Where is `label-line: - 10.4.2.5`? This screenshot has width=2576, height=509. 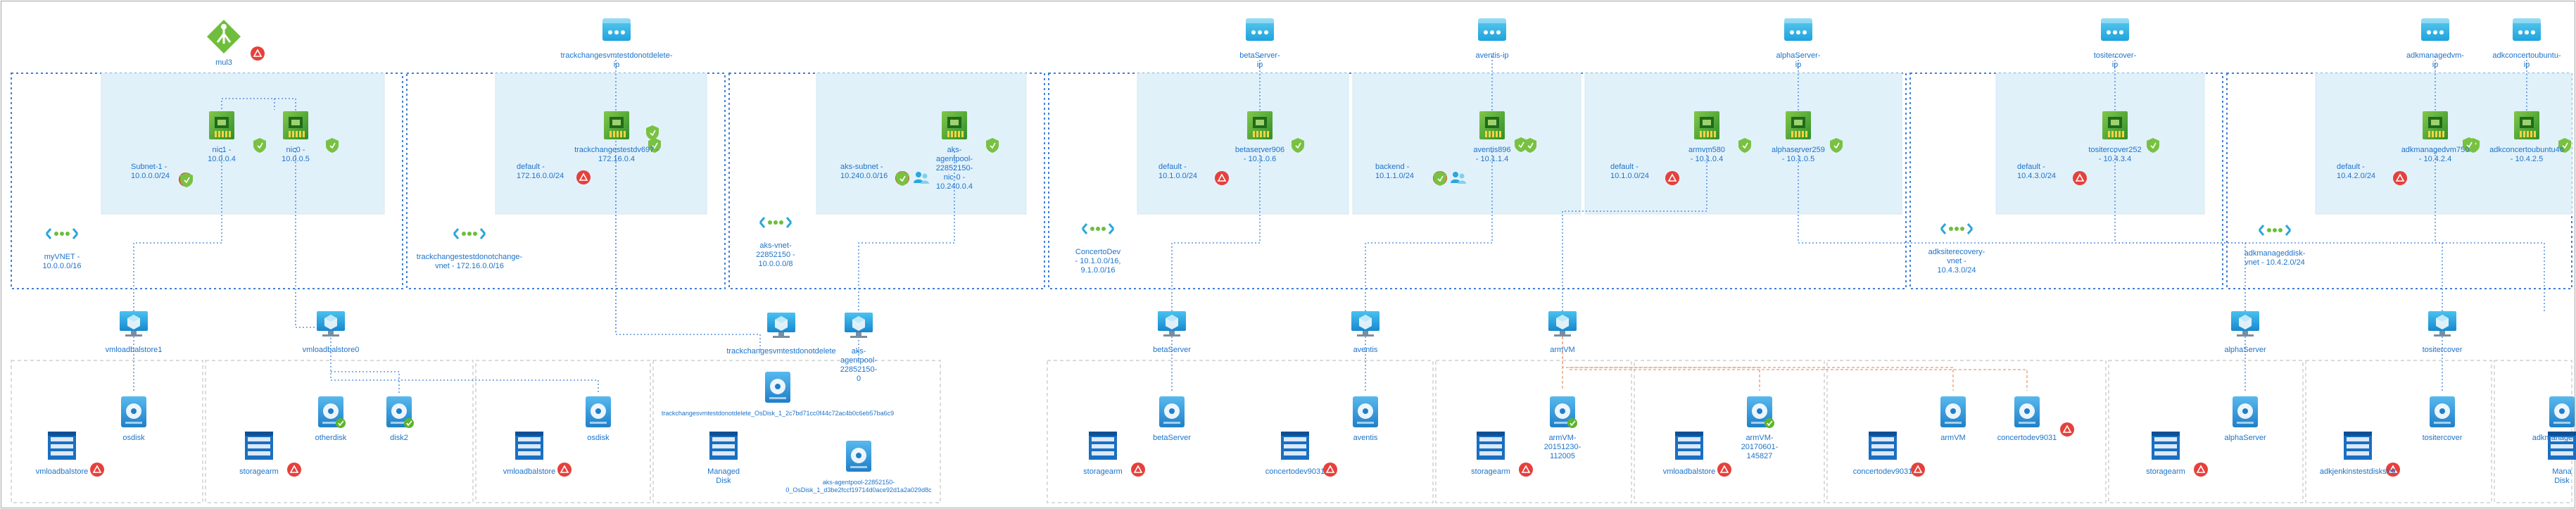 label-line: - 10.4.2.5 is located at coordinates (2527, 159).